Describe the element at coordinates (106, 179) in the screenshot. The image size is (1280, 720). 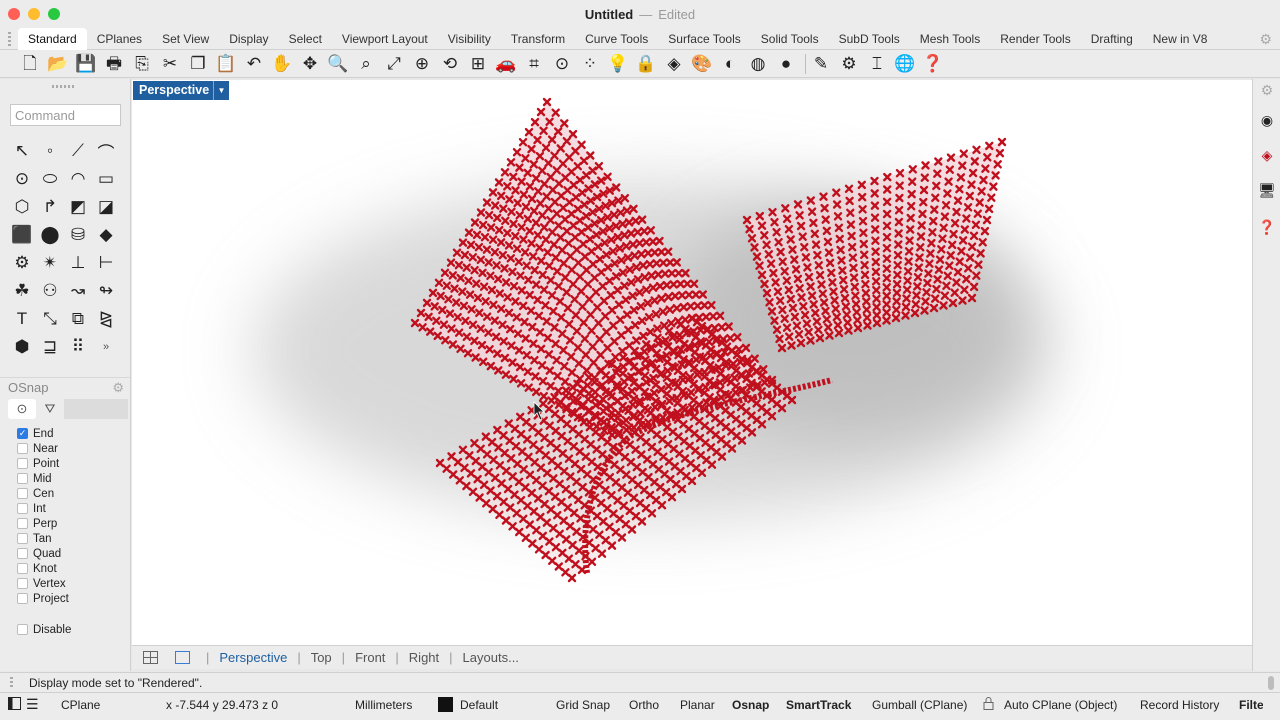
I see `rectangle-icon: ▭` at that location.